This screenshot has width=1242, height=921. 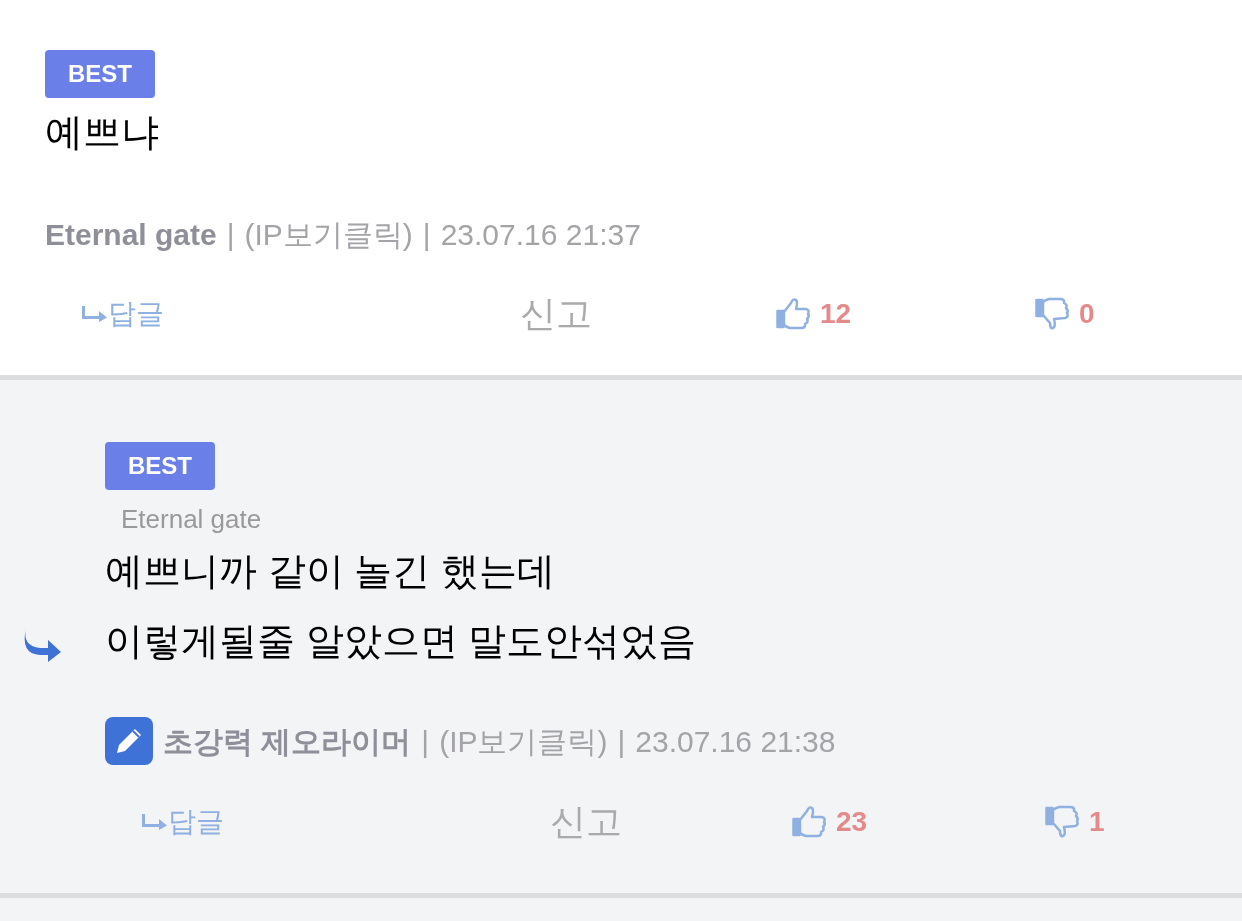 What do you see at coordinates (735, 741) in the screenshot?
I see `comment-date: 23.07.16 21:38` at bounding box center [735, 741].